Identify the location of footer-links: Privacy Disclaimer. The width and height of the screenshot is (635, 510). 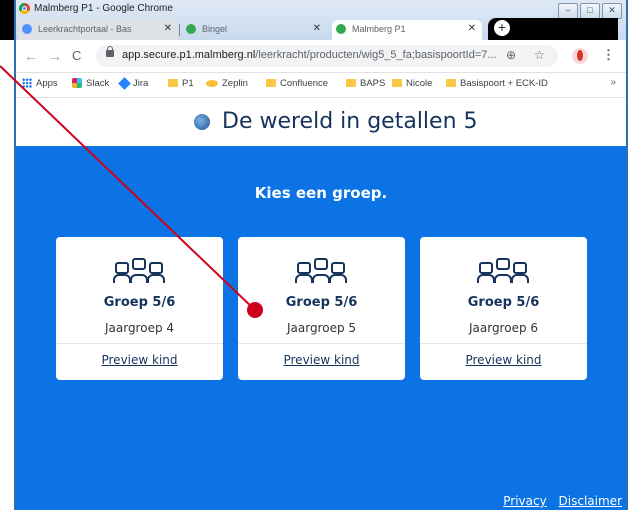
(558, 501).